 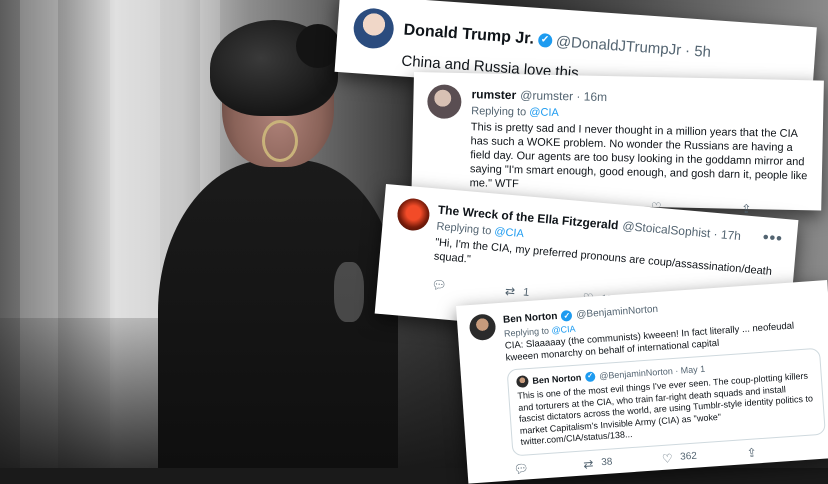 I want to click on hoop-earring, so click(x=280, y=141).